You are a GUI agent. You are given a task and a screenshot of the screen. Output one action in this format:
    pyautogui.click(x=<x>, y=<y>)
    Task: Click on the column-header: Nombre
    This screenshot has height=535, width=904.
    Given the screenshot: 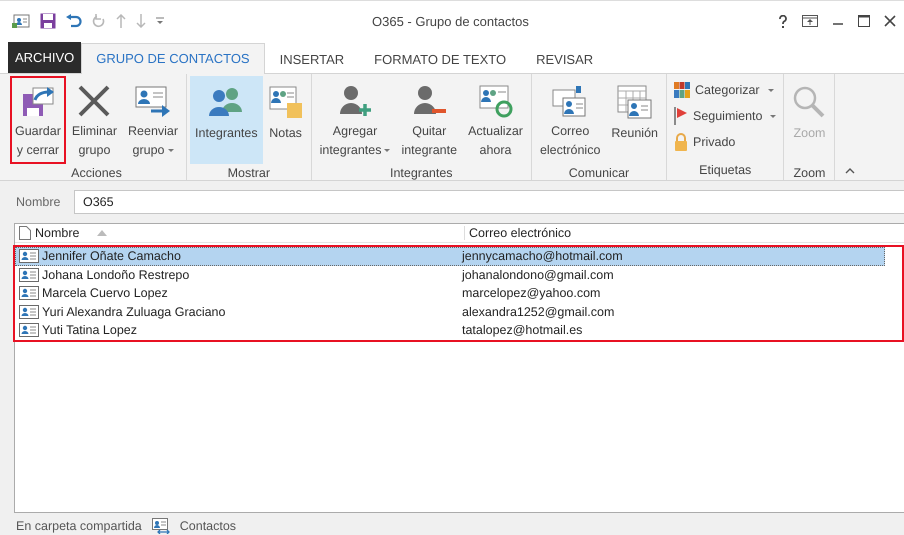 What is the action you would take?
    pyautogui.click(x=239, y=233)
    